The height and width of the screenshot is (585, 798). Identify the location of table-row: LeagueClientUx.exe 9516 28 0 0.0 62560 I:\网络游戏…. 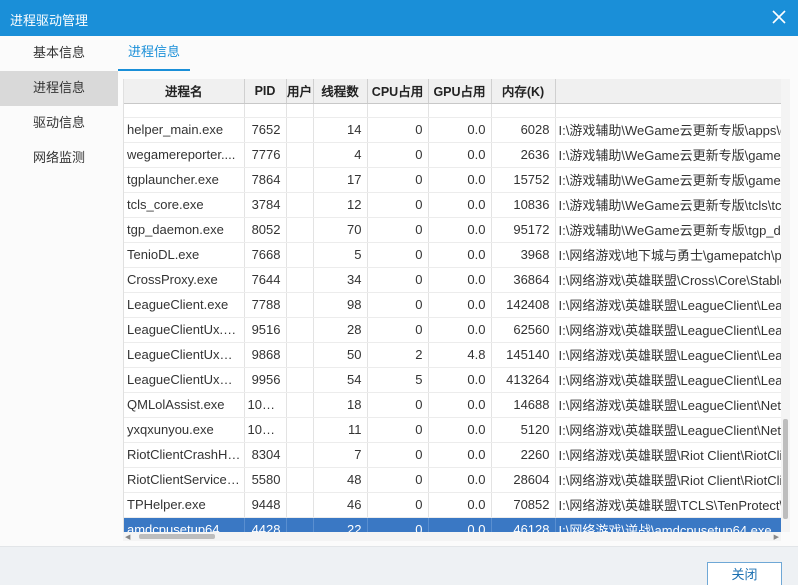
(457, 330).